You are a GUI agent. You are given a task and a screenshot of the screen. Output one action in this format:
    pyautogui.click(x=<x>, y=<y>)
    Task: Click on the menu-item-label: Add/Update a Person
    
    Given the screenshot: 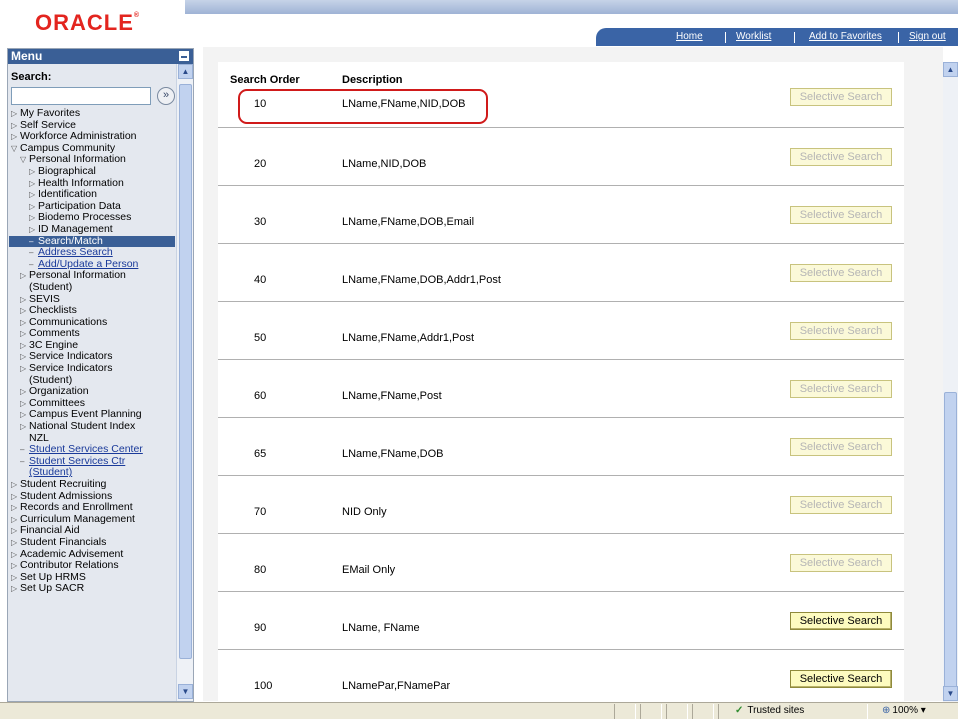 What is the action you would take?
    pyautogui.click(x=88, y=263)
    